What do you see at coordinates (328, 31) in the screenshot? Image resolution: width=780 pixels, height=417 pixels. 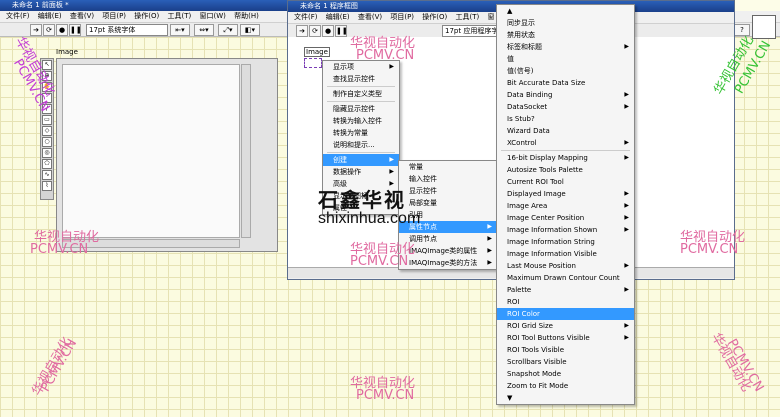 I see `bd-abort-icon: ●` at bounding box center [328, 31].